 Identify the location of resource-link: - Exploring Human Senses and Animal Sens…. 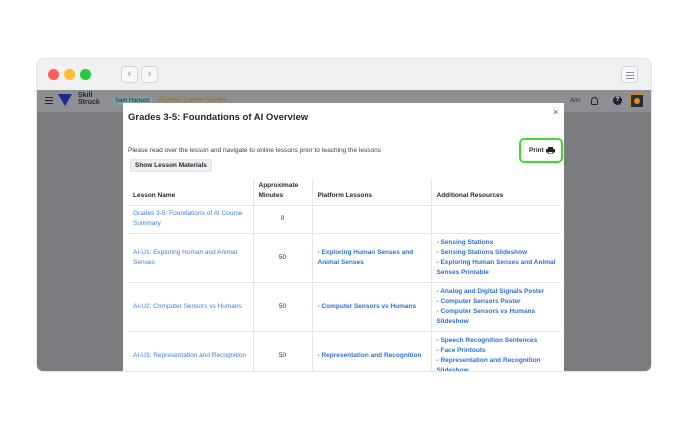
(497, 268).